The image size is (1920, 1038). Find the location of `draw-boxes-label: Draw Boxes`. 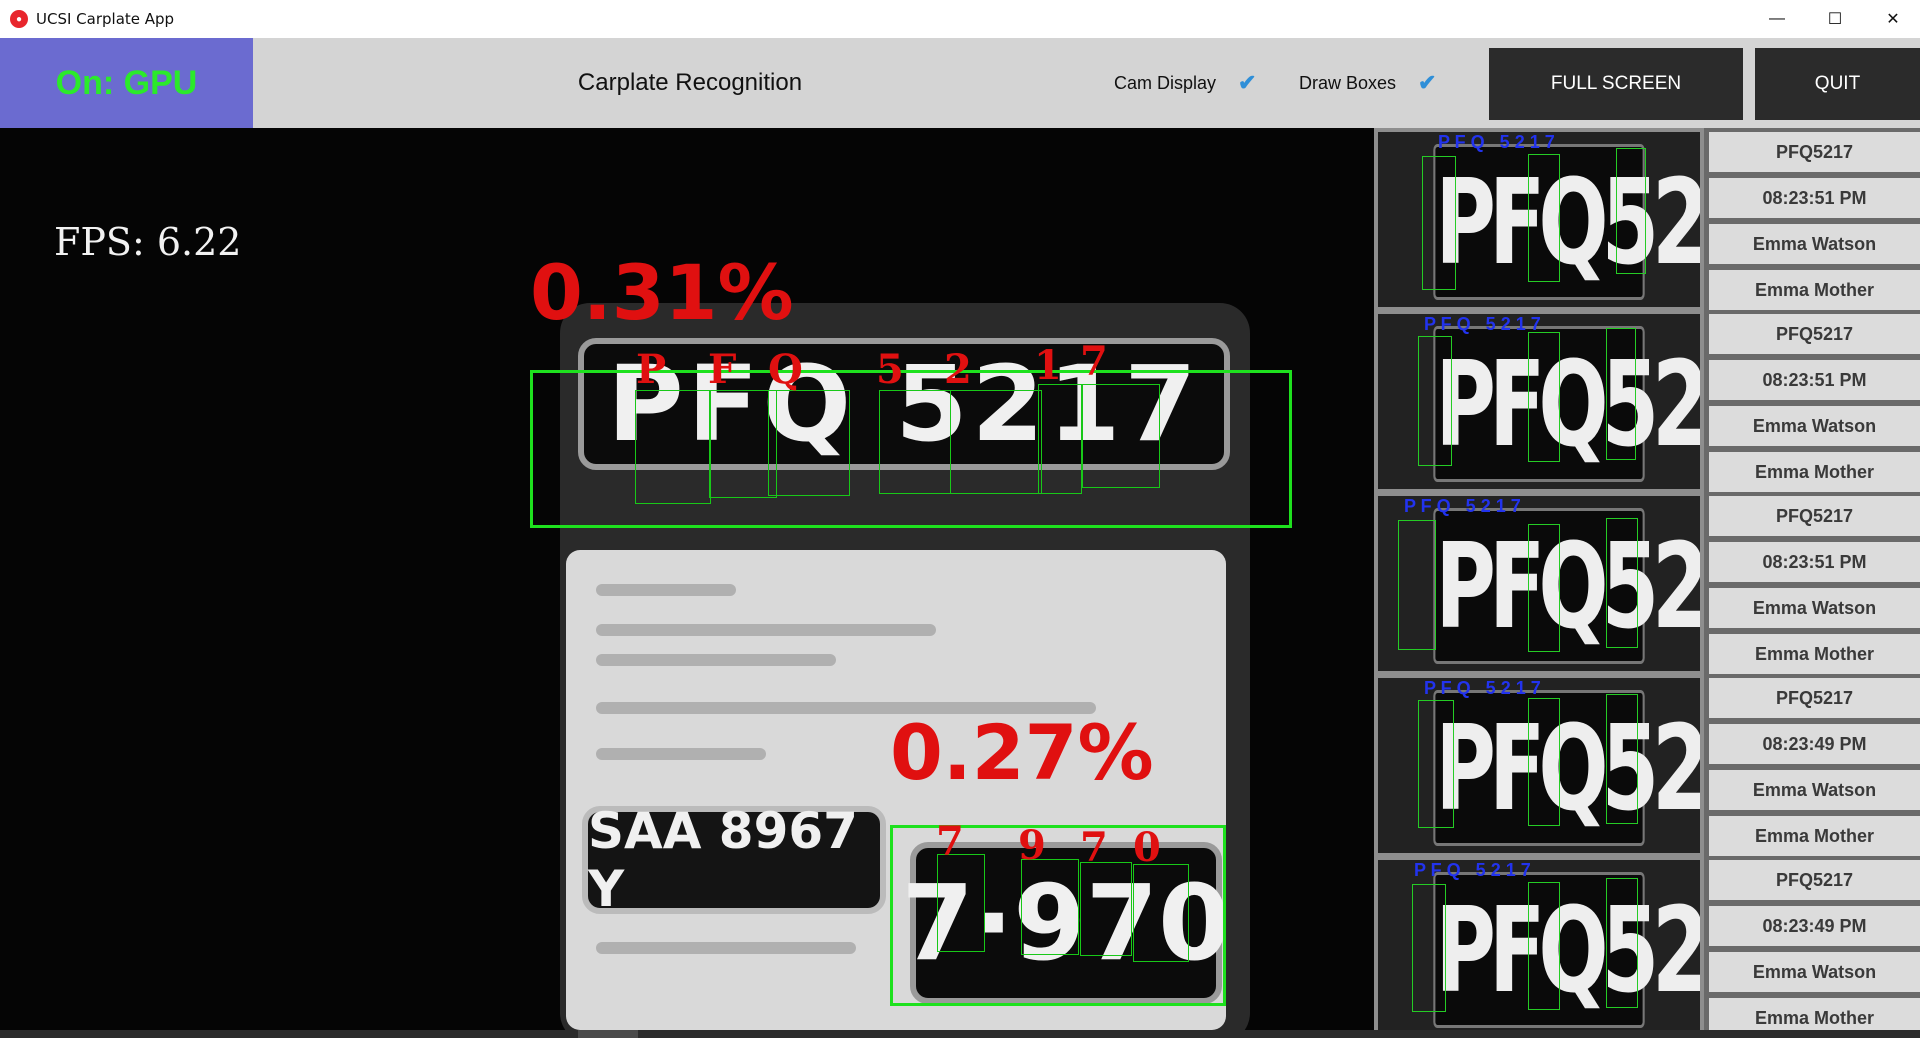

draw-boxes-label: Draw Boxes is located at coordinates (1348, 82).